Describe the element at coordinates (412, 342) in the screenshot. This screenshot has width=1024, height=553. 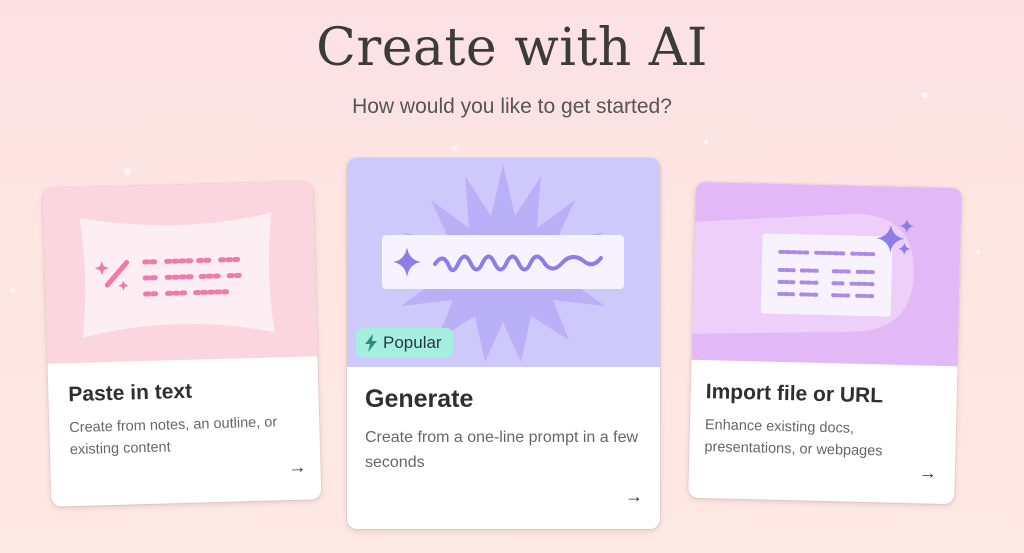
I see `popular-badge-label: Popular` at that location.